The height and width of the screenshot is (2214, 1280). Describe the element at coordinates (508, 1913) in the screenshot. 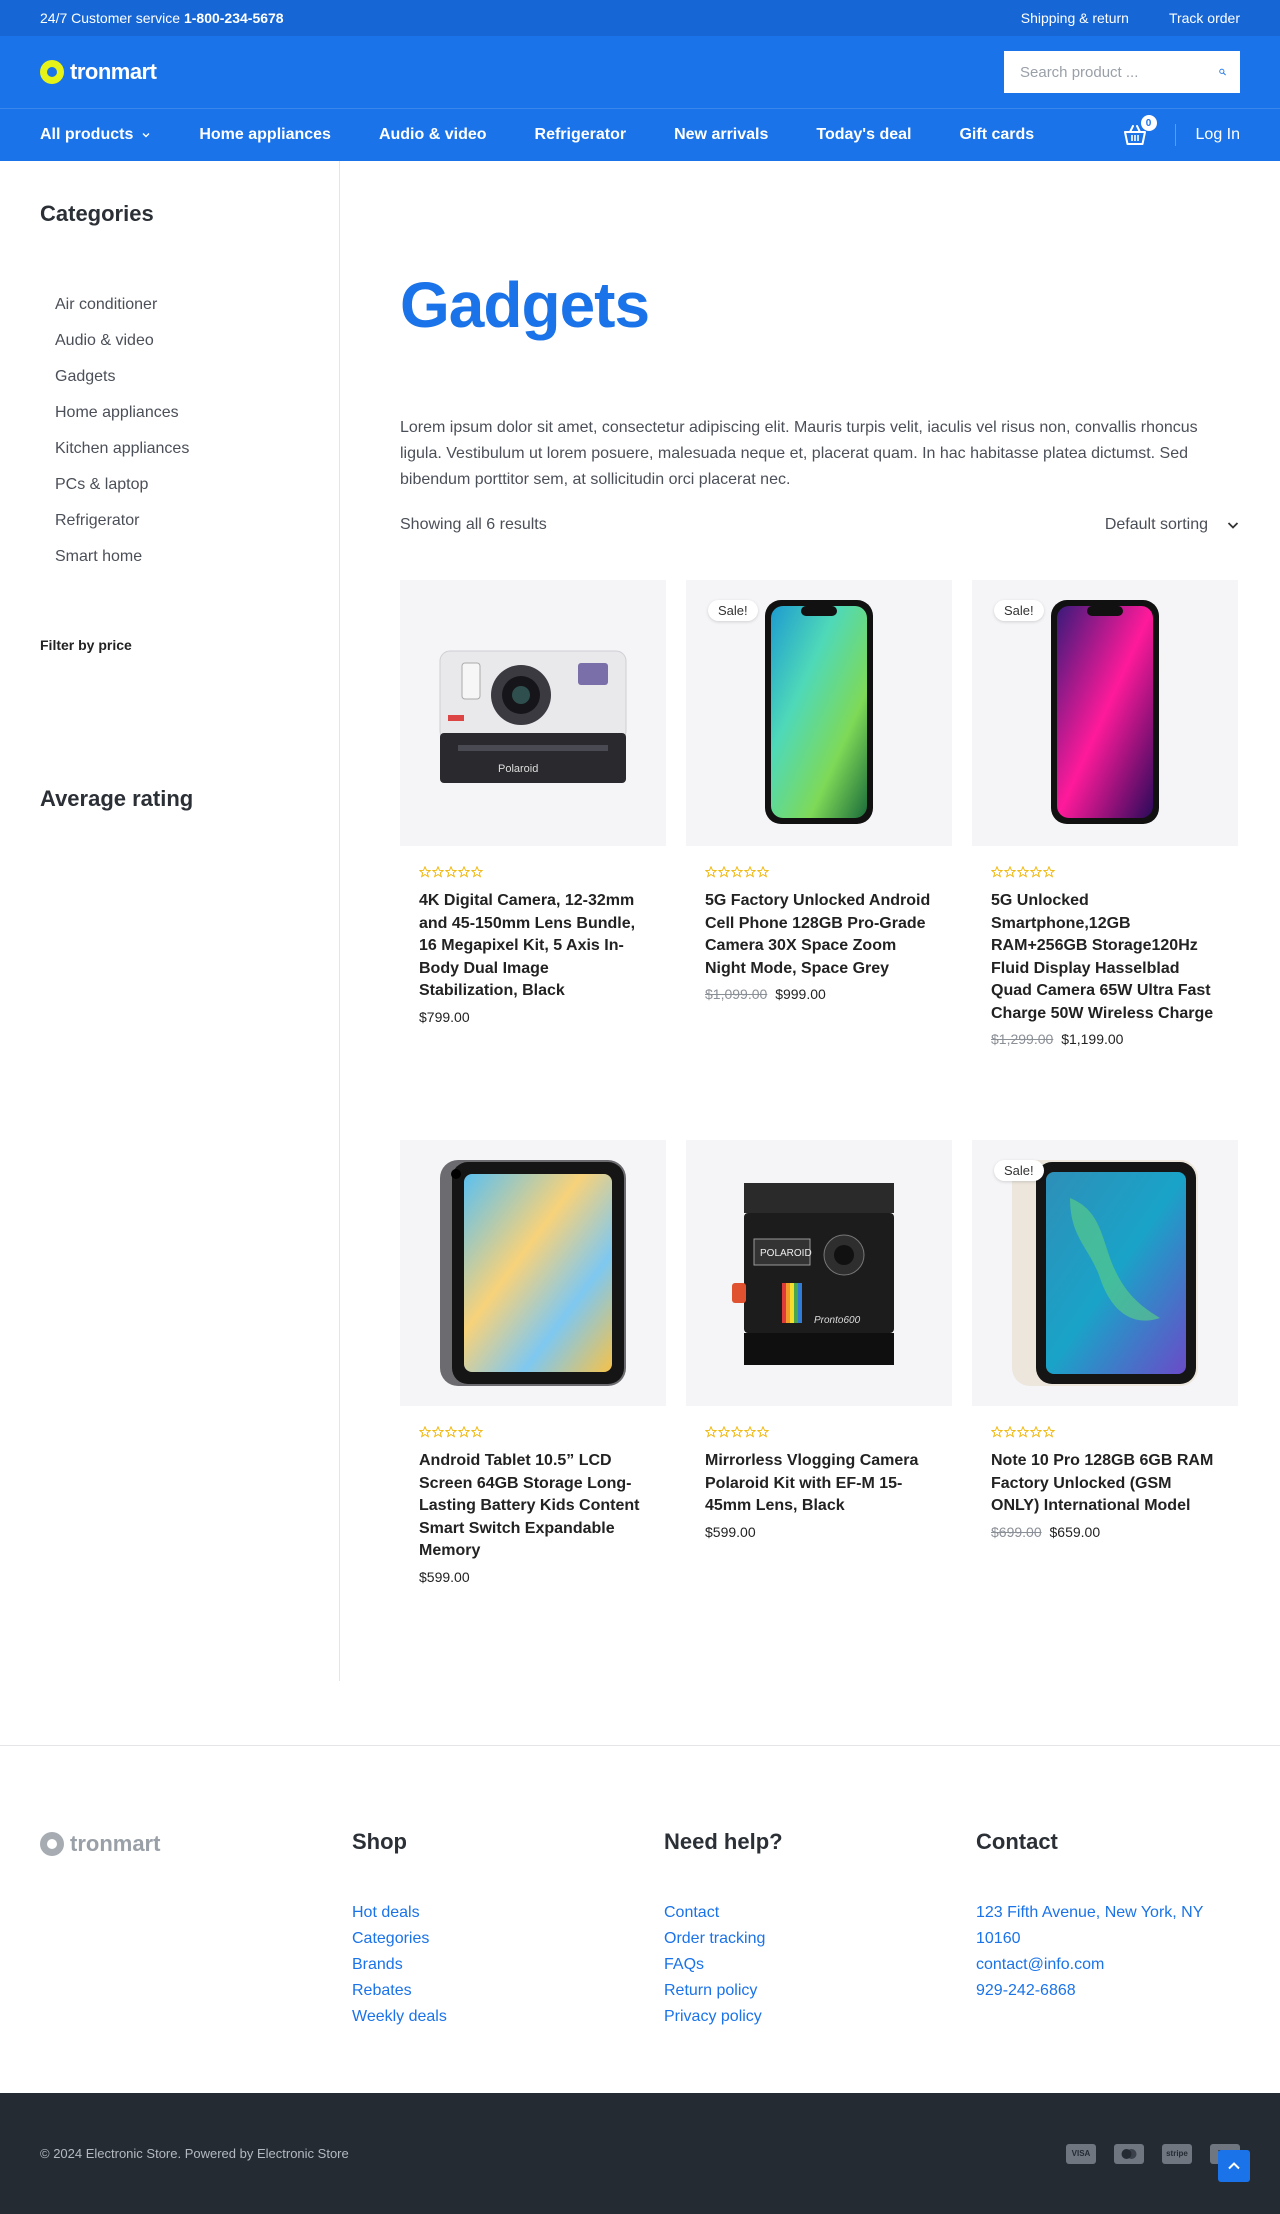

I see `footer-link: Hot deals` at that location.